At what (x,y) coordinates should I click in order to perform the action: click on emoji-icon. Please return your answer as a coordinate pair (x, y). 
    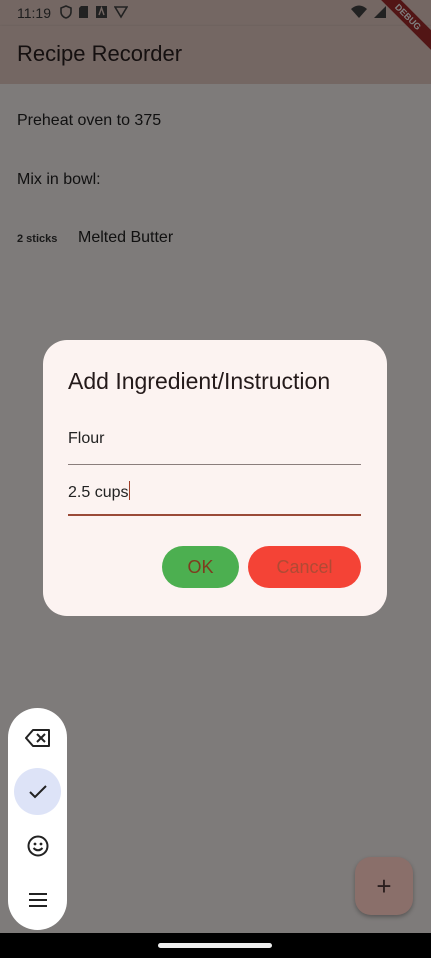
    Looking at the image, I should click on (37, 845).